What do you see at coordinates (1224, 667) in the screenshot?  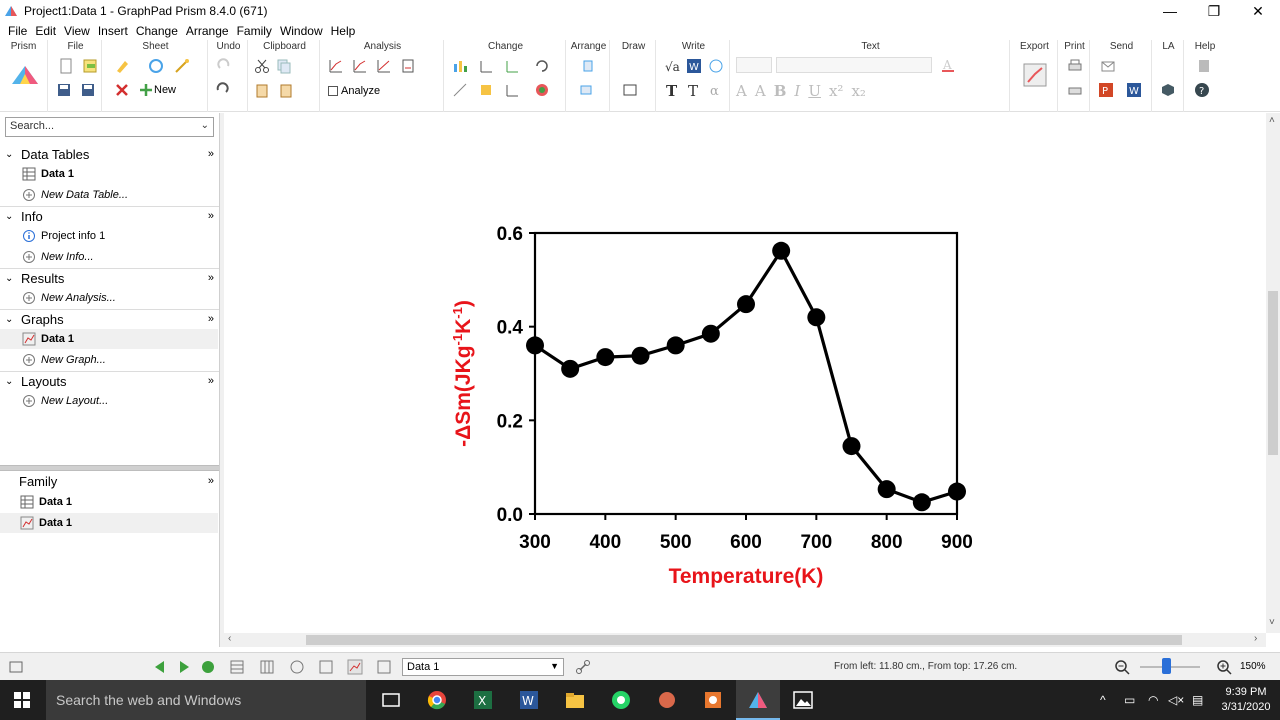 I see `zoom-in-icon` at bounding box center [1224, 667].